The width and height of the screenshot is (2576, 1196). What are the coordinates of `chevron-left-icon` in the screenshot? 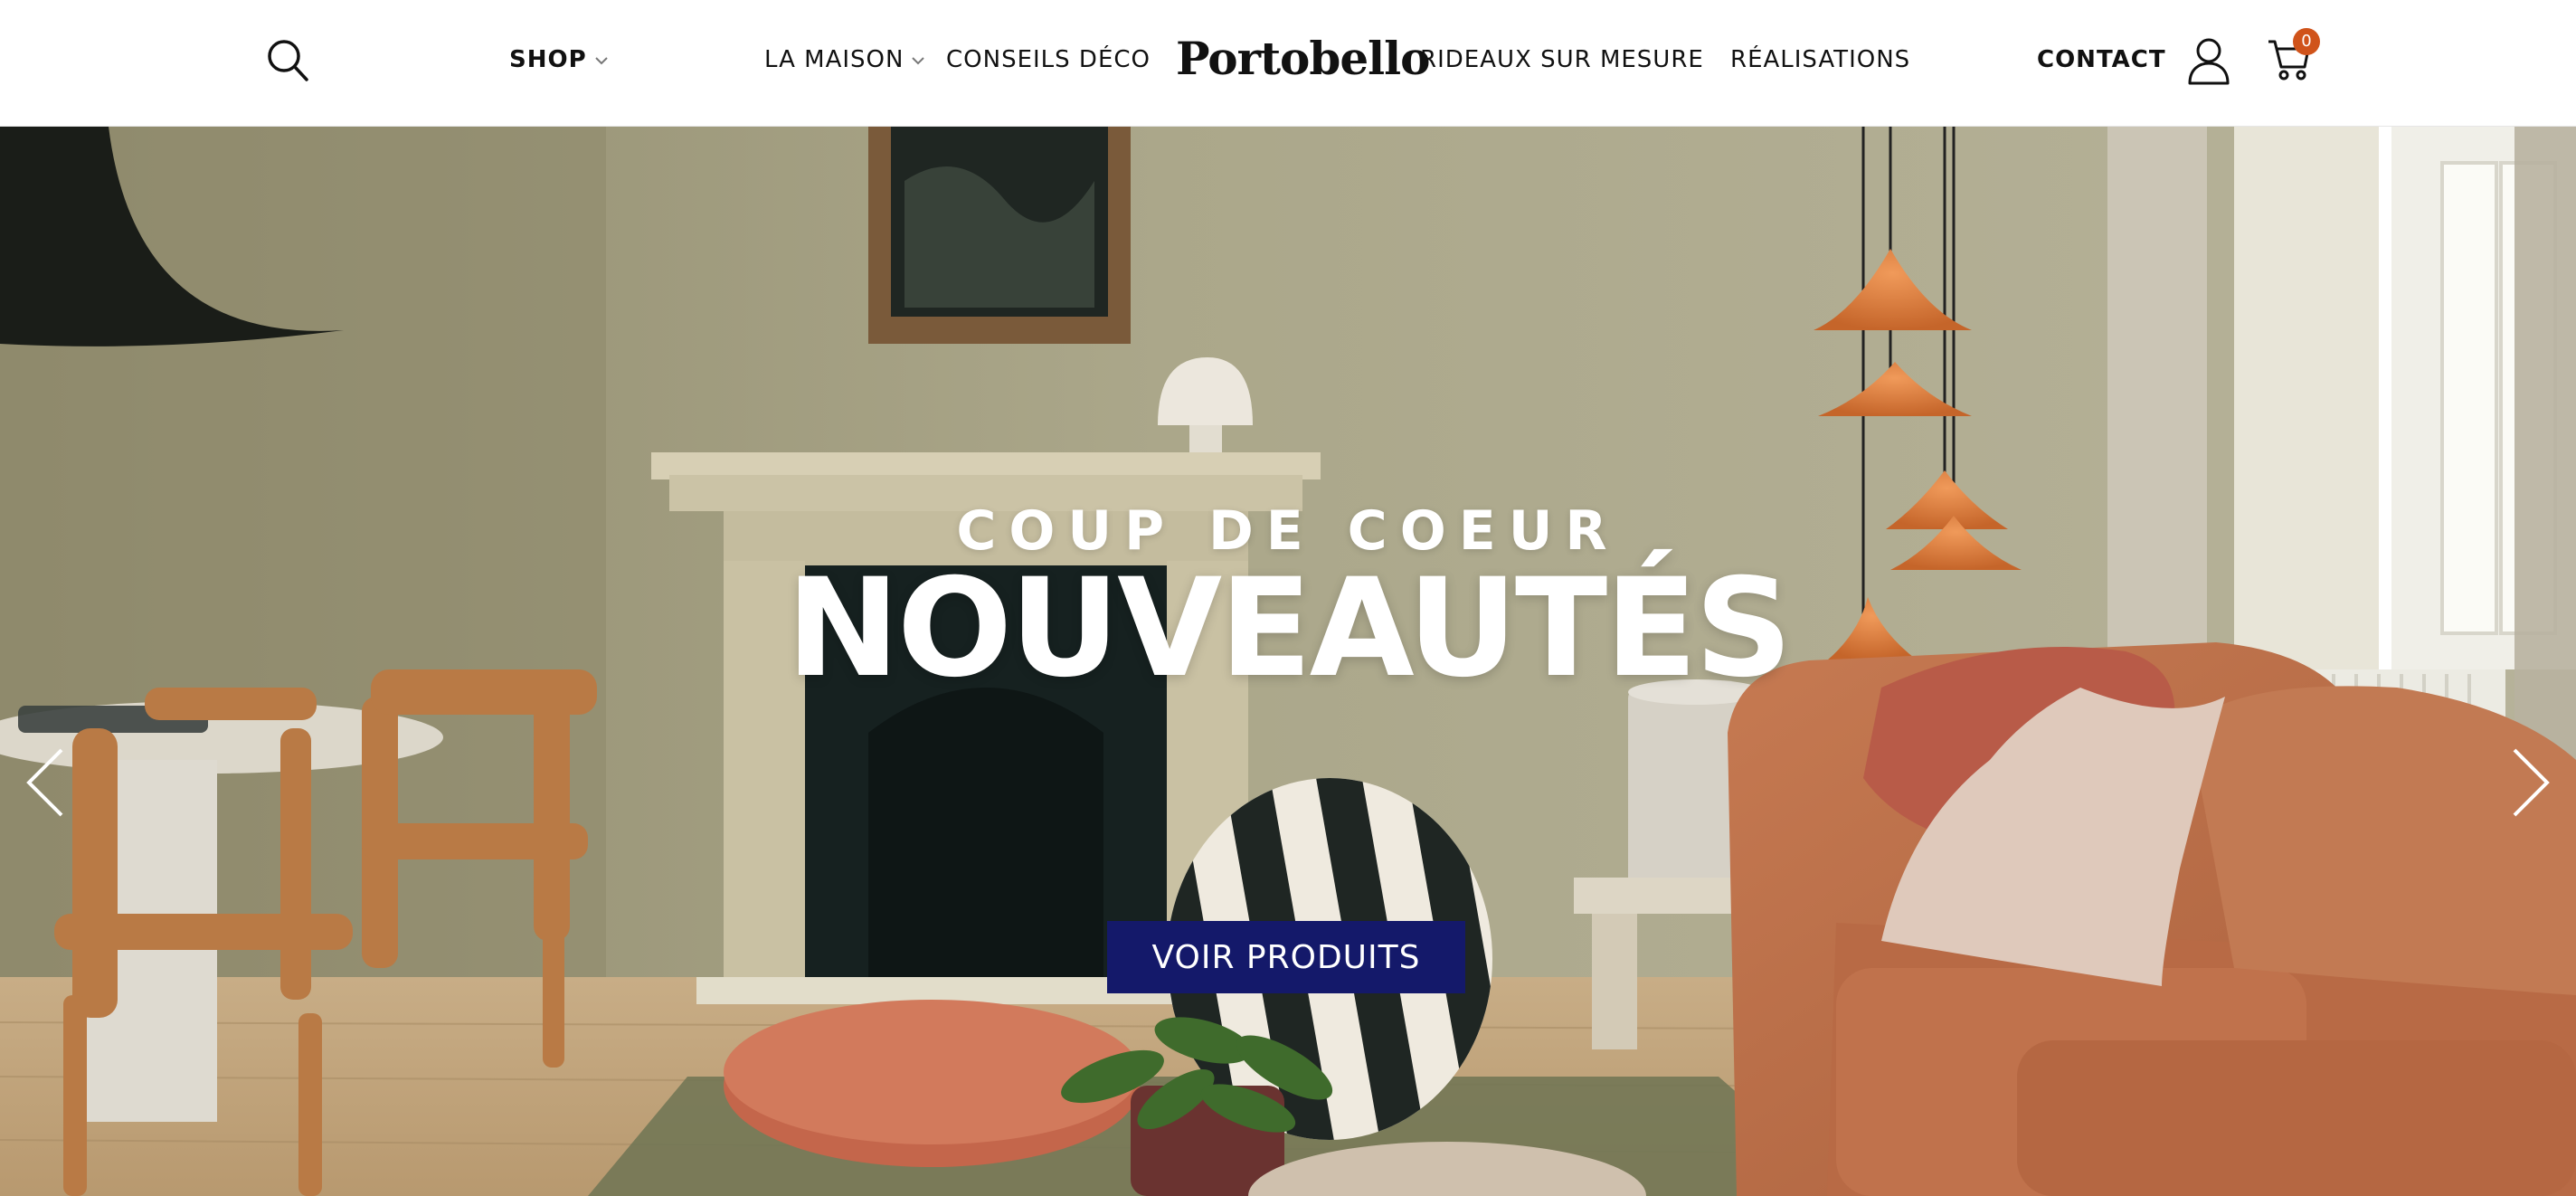 It's located at (44, 782).